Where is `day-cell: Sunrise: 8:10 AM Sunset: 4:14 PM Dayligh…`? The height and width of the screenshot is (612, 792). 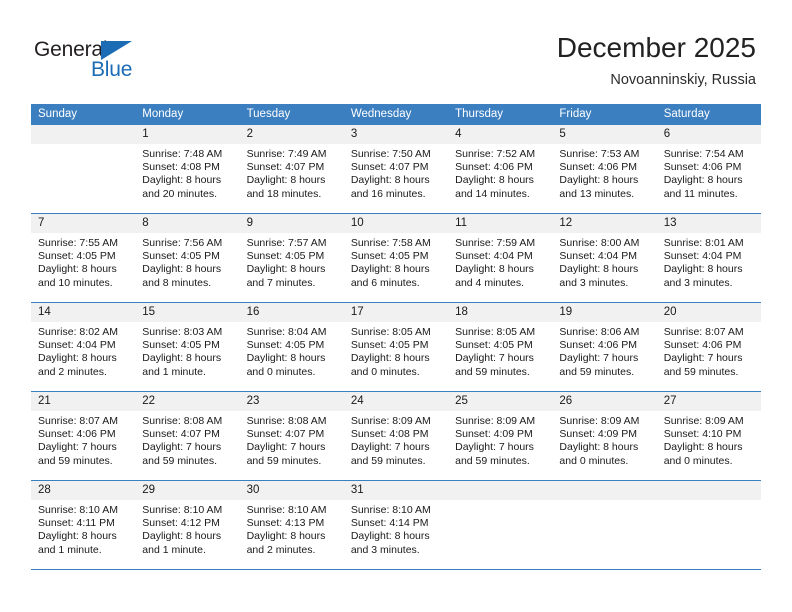 day-cell: Sunrise: 8:10 AM Sunset: 4:14 PM Dayligh… is located at coordinates (396, 534).